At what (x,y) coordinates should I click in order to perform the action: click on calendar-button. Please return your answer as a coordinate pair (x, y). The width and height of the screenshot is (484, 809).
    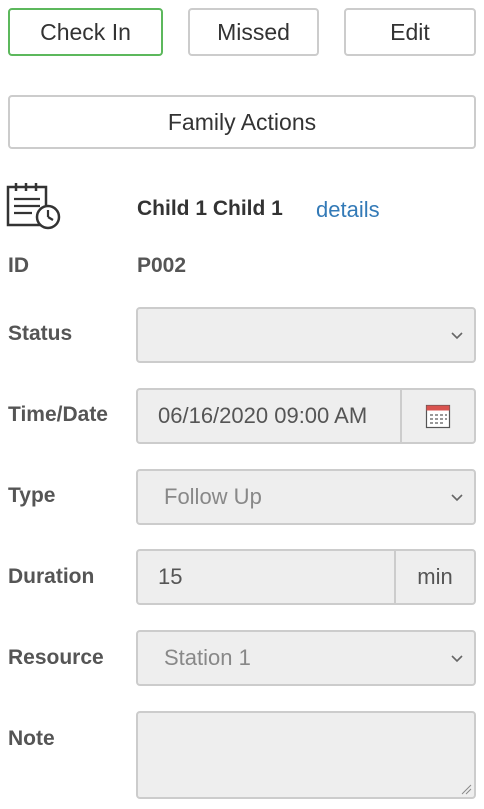
    Looking at the image, I should click on (438, 416).